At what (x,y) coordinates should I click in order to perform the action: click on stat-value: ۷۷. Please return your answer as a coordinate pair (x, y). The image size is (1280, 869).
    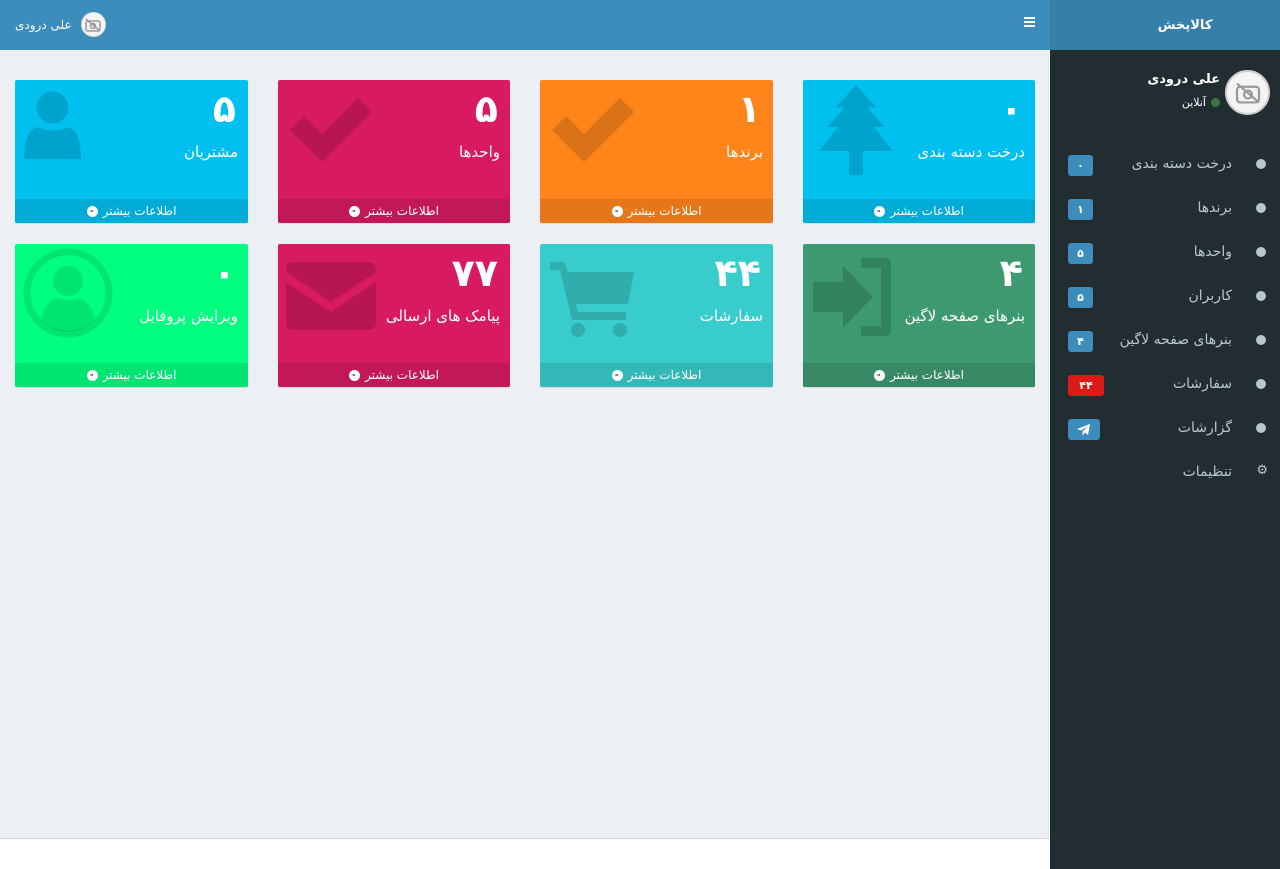
    Looking at the image, I should click on (474, 273).